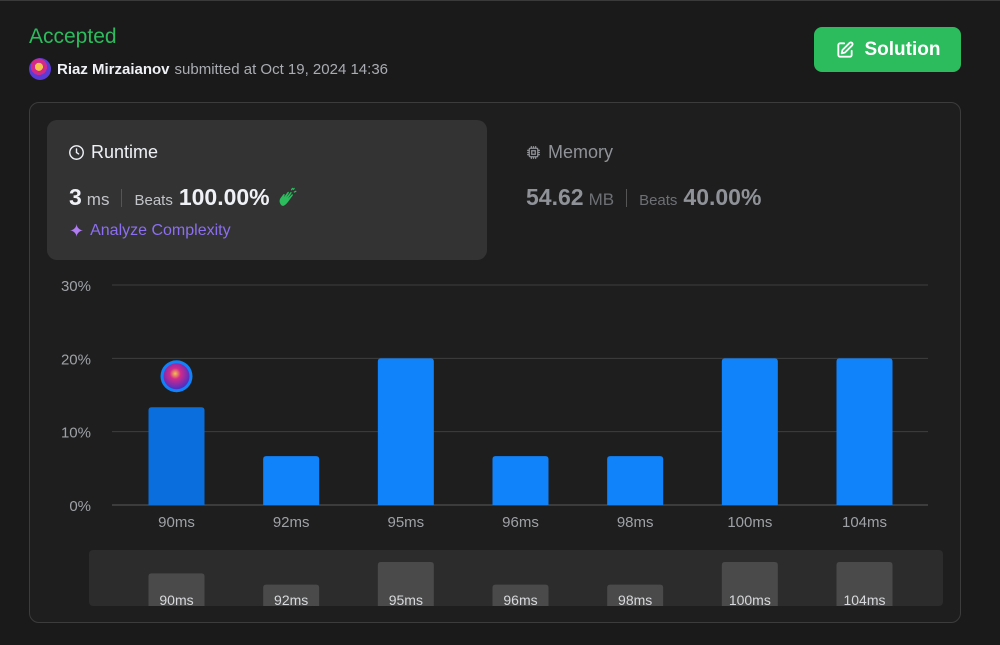 This screenshot has width=1000, height=645. What do you see at coordinates (98, 199) in the screenshot?
I see `runtime-unit: ms` at bounding box center [98, 199].